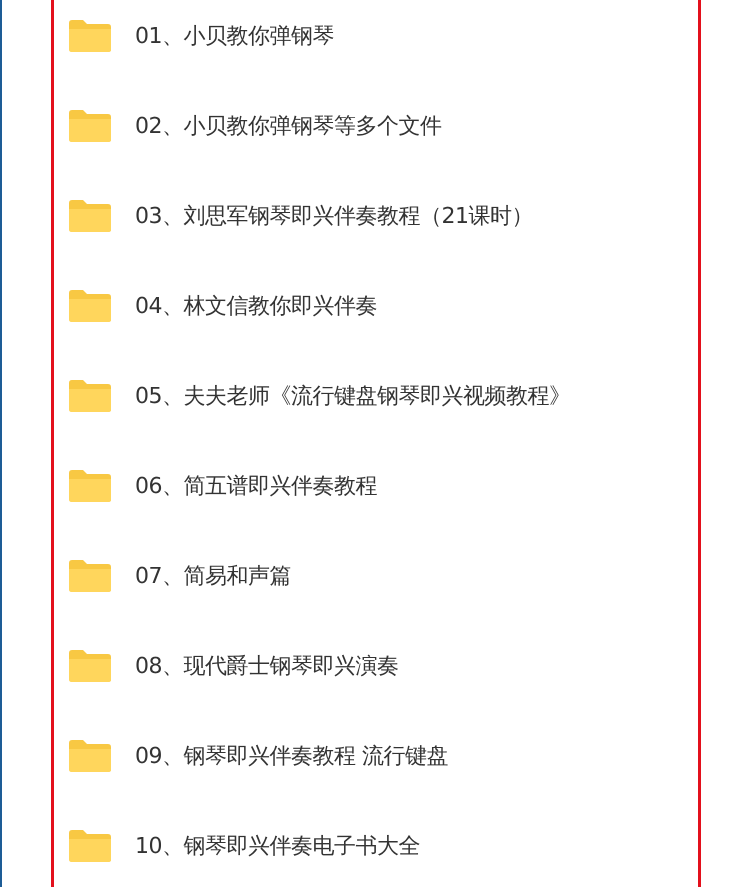 This screenshot has height=887, width=751. What do you see at coordinates (334, 216) in the screenshot?
I see `folder-name: 03、刘思军钢琴即兴伴奏教程（21课时）` at bounding box center [334, 216].